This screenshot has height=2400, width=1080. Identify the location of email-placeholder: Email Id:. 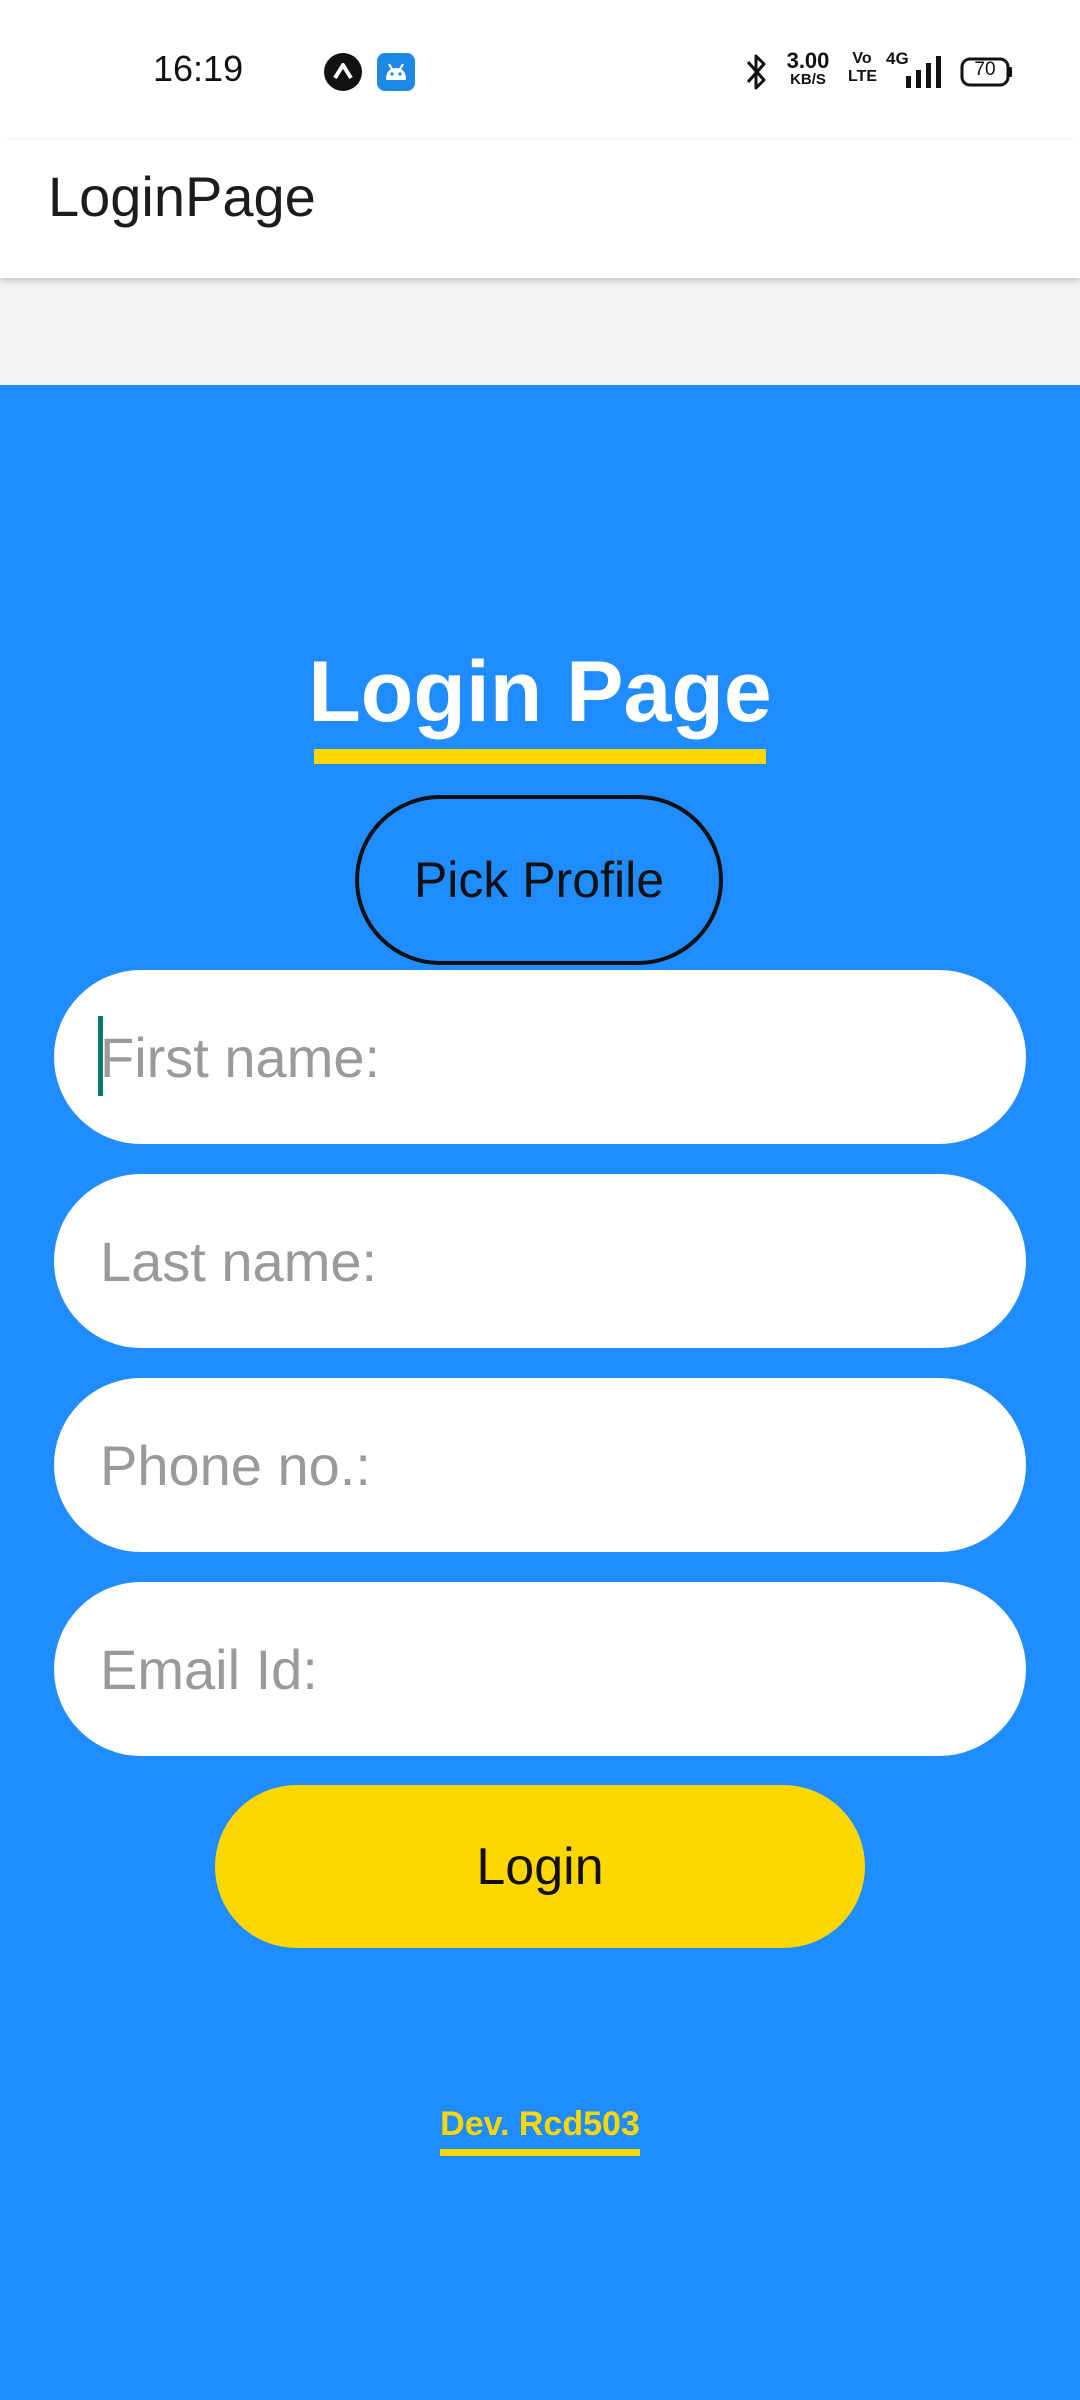
(209, 1669).